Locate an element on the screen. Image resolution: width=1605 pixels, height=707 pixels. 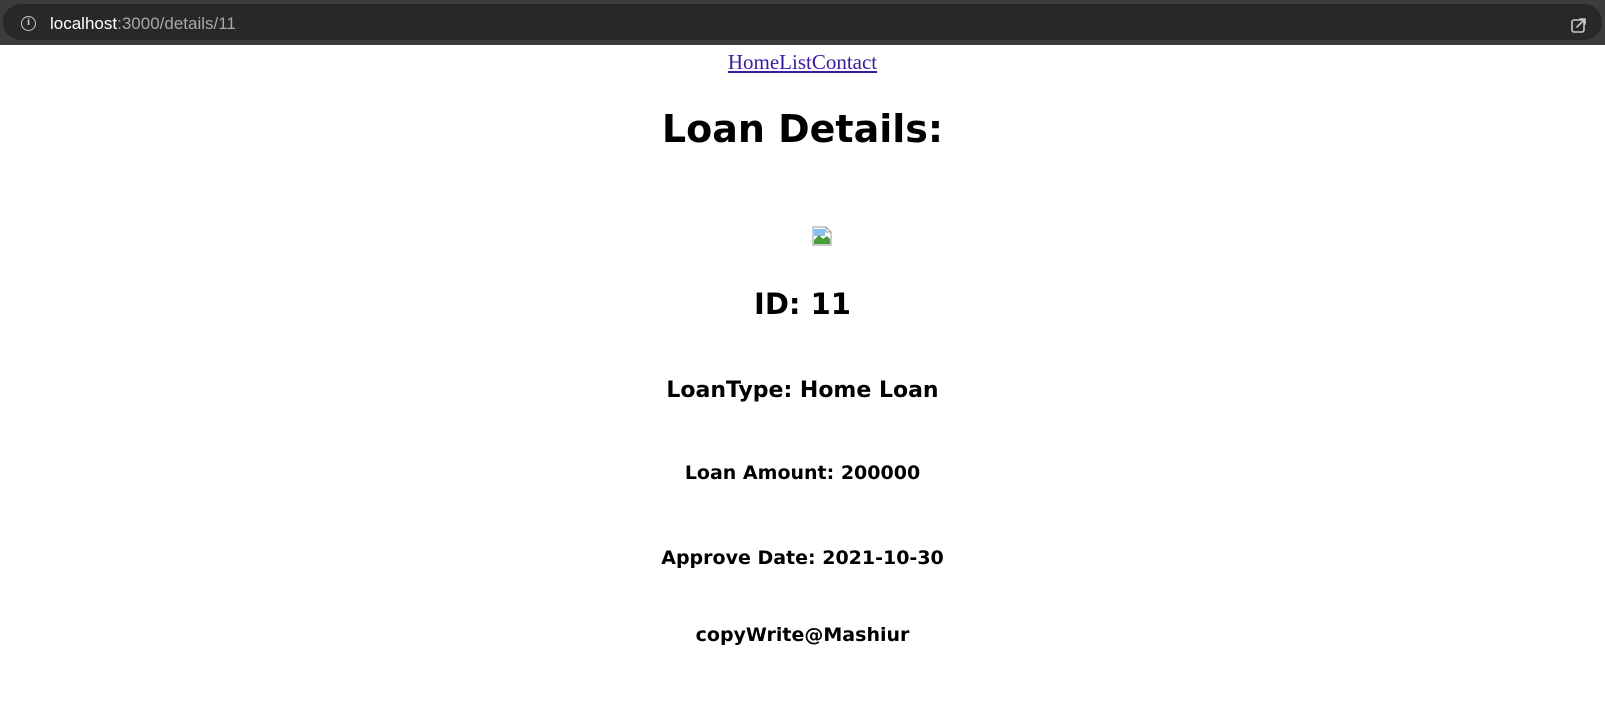
loan-id: ID: 11 is located at coordinates (802, 304).